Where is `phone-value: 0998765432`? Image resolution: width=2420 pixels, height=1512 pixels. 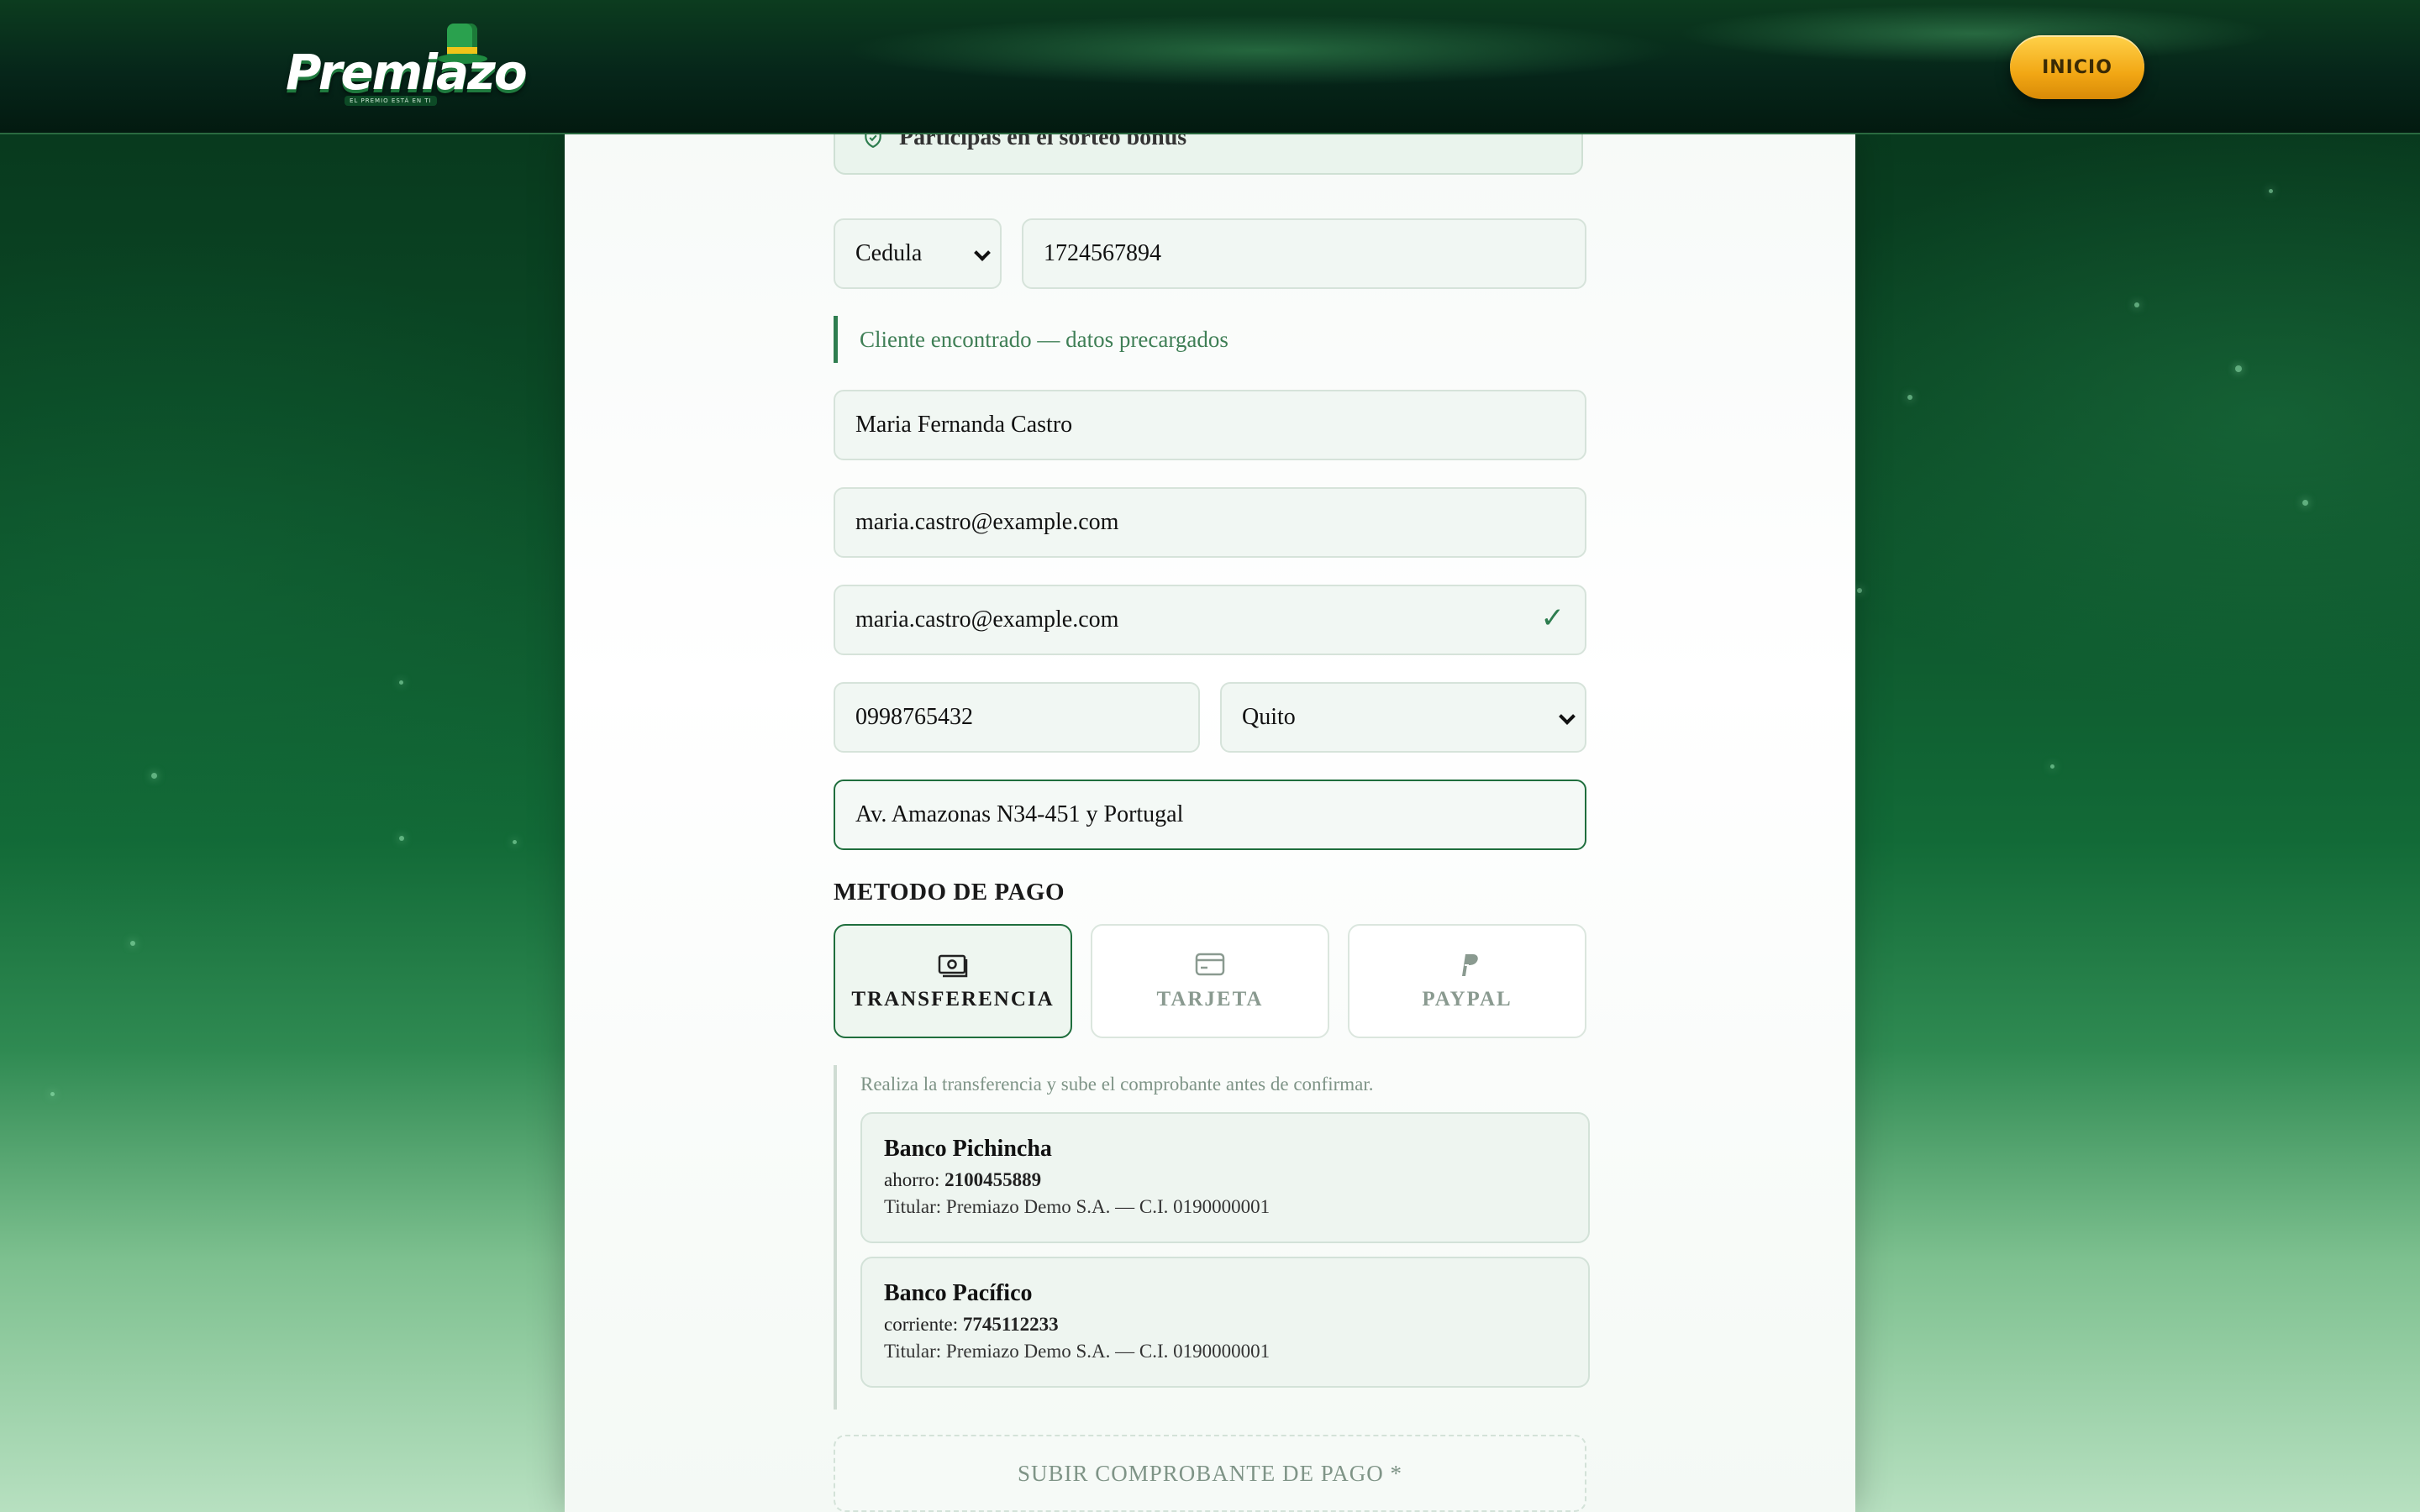
phone-value: 0998765432 is located at coordinates (914, 717).